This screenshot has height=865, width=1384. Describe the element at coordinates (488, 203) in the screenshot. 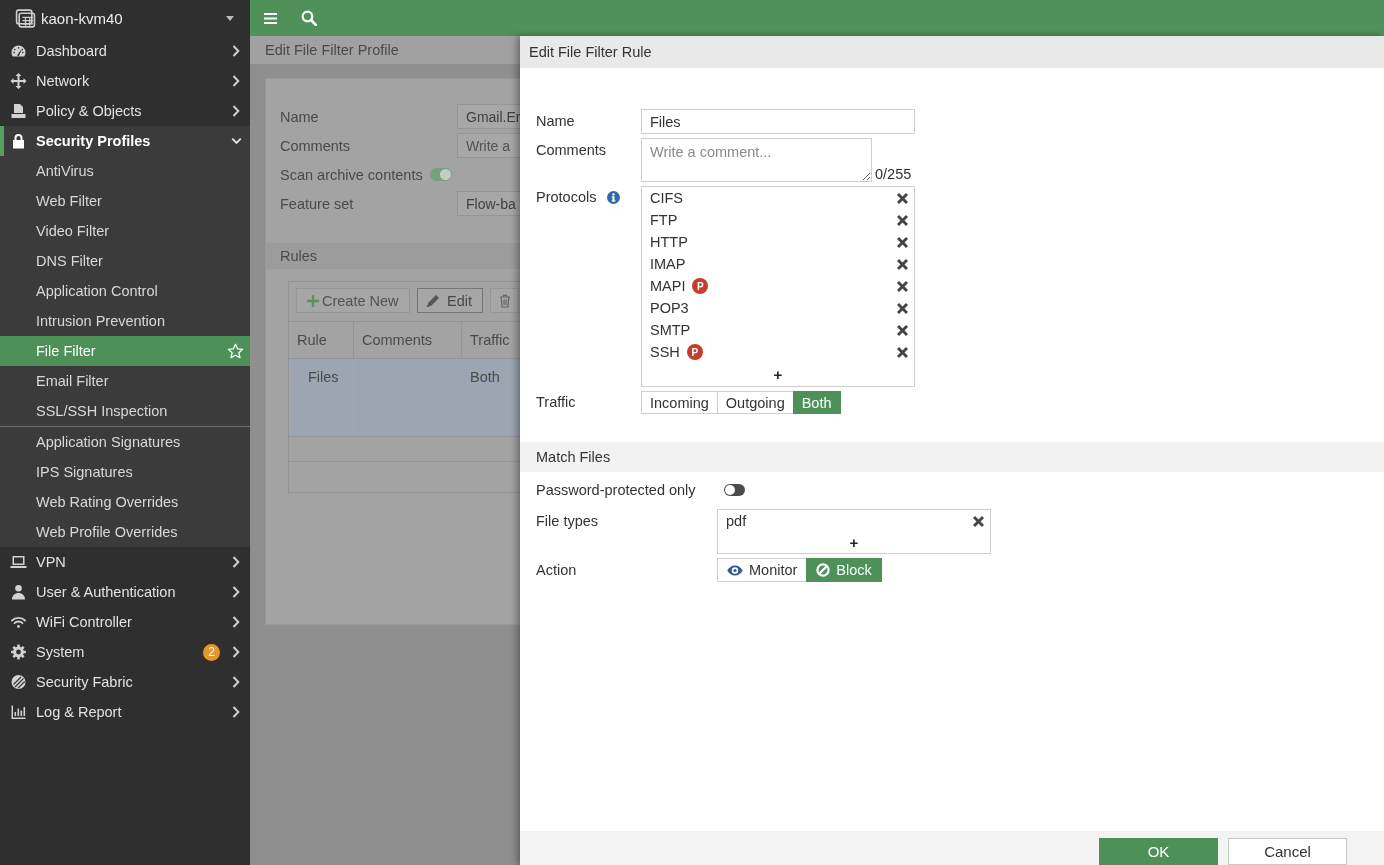

I see `text-field: Flow-ba` at that location.